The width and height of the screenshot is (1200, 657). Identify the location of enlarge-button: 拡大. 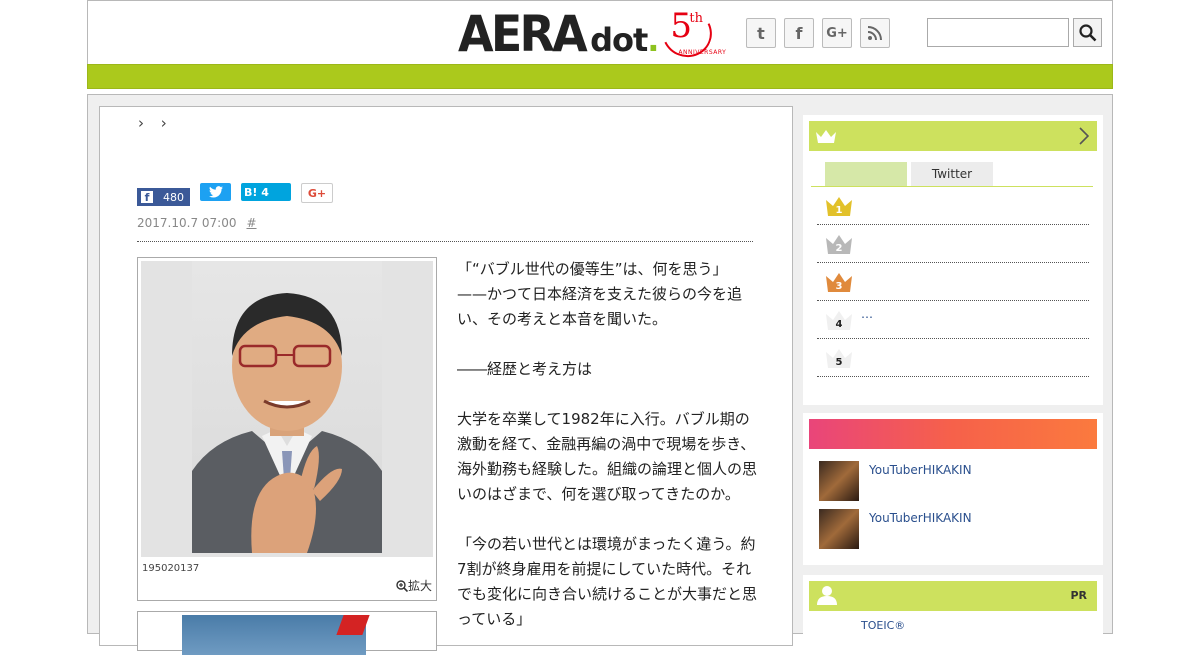
(414, 585).